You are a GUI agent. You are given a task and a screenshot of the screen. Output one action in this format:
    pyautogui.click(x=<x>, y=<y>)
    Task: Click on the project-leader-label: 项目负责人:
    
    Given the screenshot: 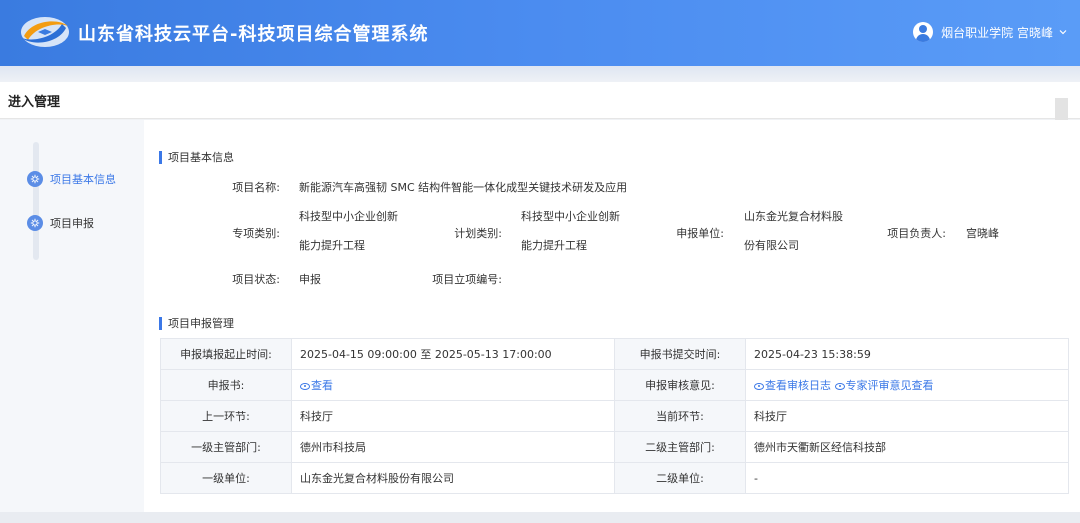 What is the action you would take?
    pyautogui.click(x=916, y=233)
    